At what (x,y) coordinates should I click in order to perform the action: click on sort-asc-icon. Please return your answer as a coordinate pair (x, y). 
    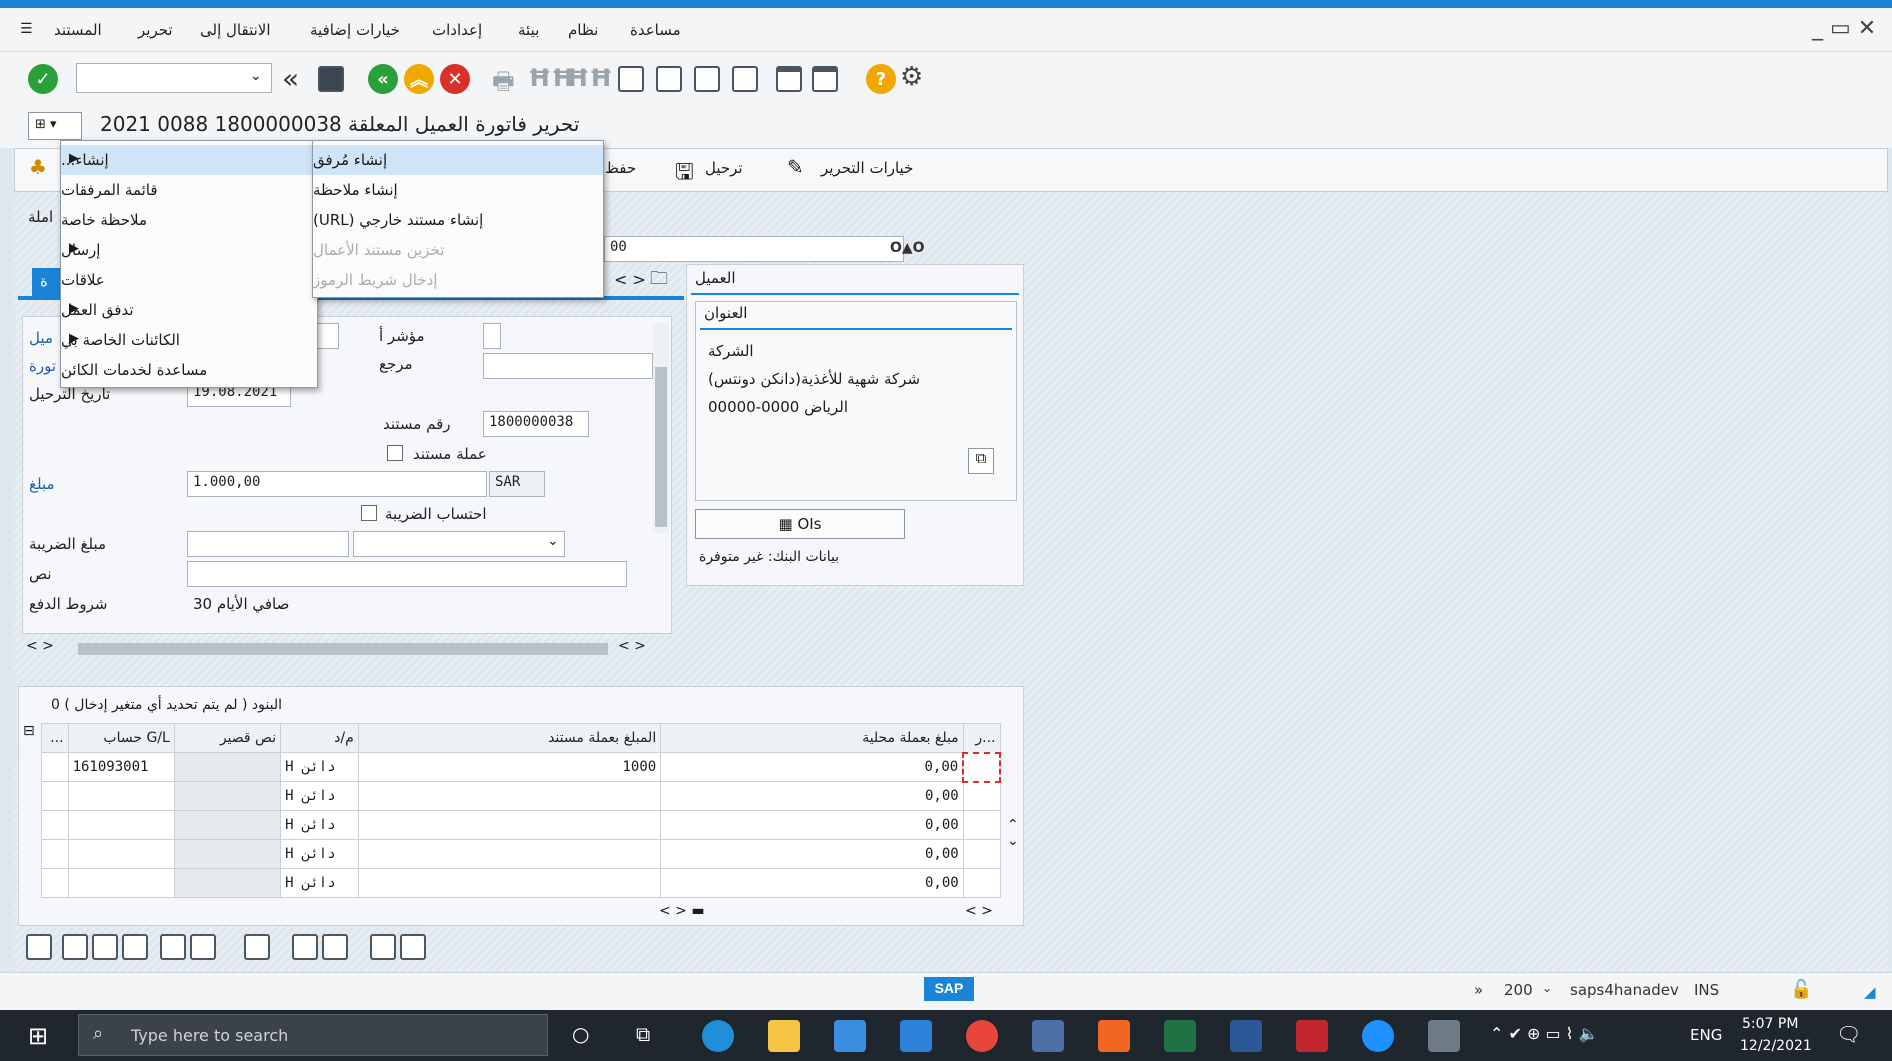
    Looking at the image, I should click on (75, 947).